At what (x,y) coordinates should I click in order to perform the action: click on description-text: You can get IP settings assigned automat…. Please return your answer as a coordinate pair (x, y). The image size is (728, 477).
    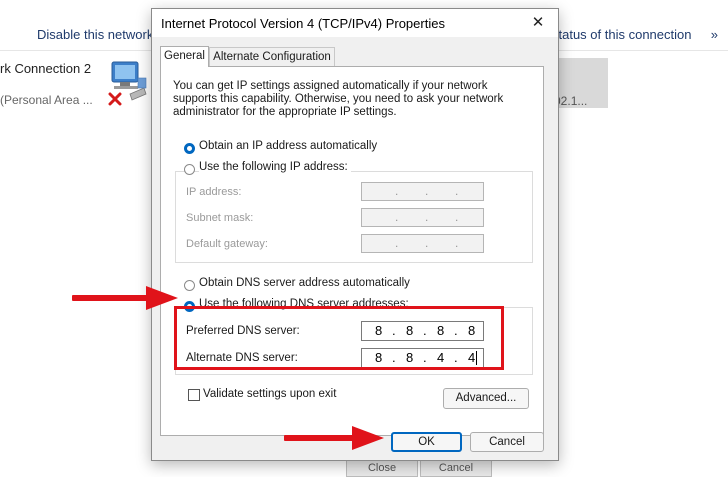
    Looking at the image, I should click on (338, 99).